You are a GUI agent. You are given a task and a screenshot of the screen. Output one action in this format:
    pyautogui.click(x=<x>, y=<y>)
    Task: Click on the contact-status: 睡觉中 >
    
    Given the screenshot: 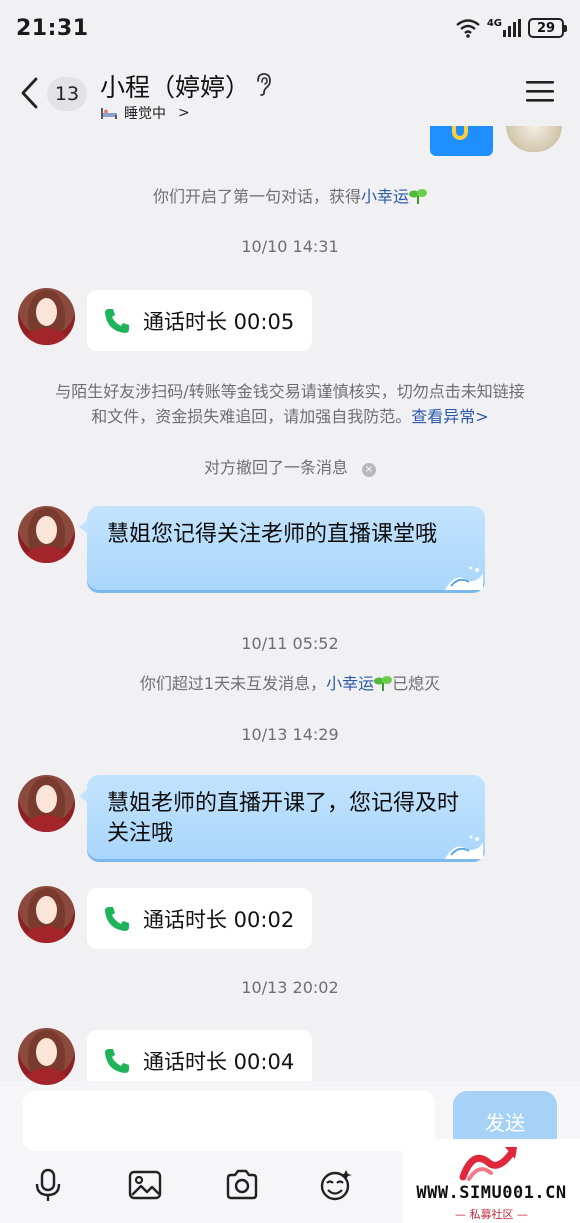 What is the action you would take?
    pyautogui.click(x=145, y=113)
    